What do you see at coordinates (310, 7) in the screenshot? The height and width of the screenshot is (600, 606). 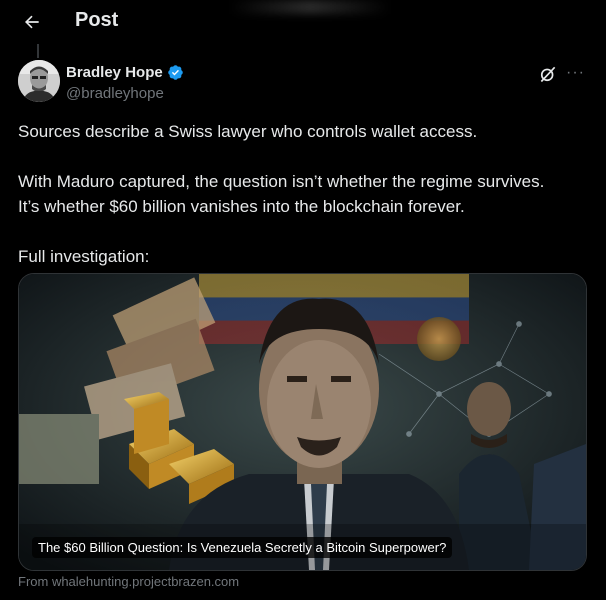 I see `blurred-overlay` at bounding box center [310, 7].